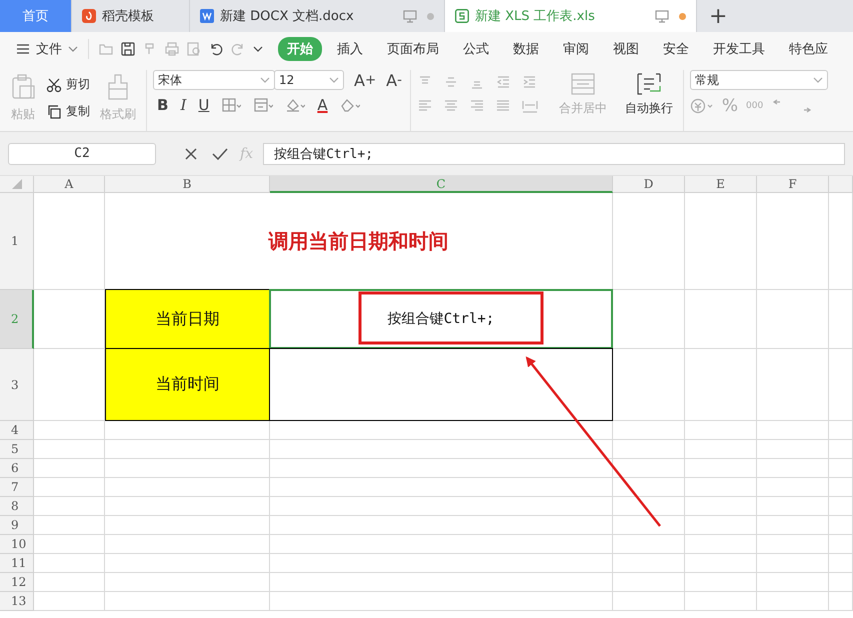 The height and width of the screenshot is (618, 853). What do you see at coordinates (47, 49) in the screenshot?
I see `file-menu: 文件` at bounding box center [47, 49].